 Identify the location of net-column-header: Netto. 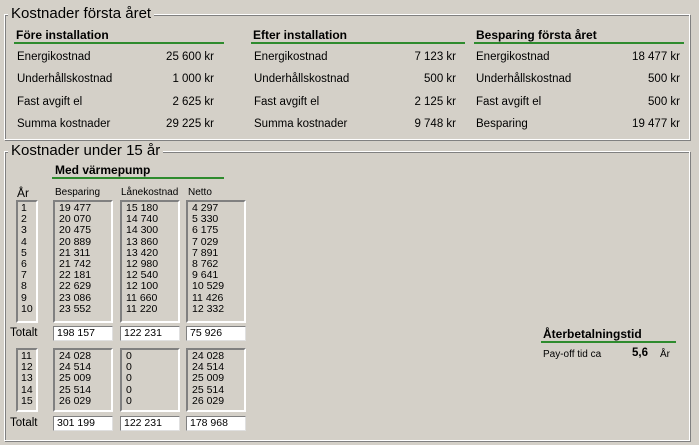
(200, 192).